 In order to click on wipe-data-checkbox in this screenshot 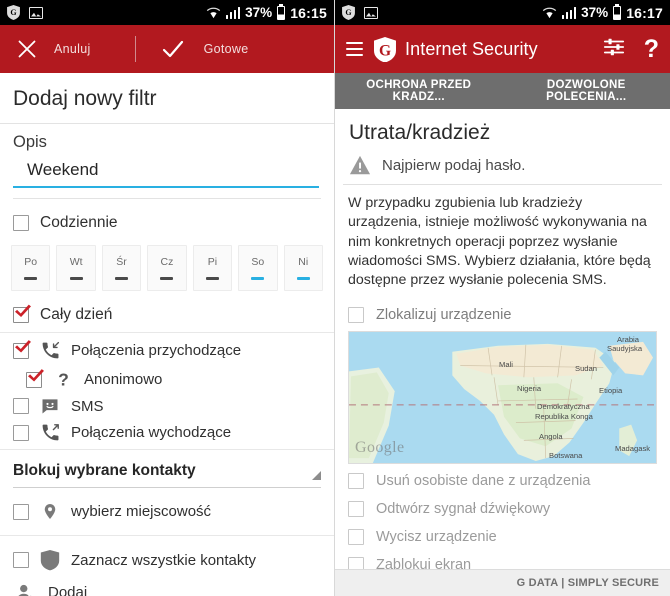, I will do `click(356, 480)`.